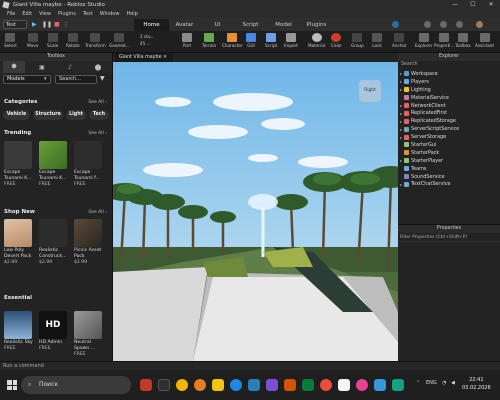 Image resolution: width=500 pixels, height=400 pixels. Describe the element at coordinates (344, 385) in the screenshot. I see `yandex-icon` at that location.